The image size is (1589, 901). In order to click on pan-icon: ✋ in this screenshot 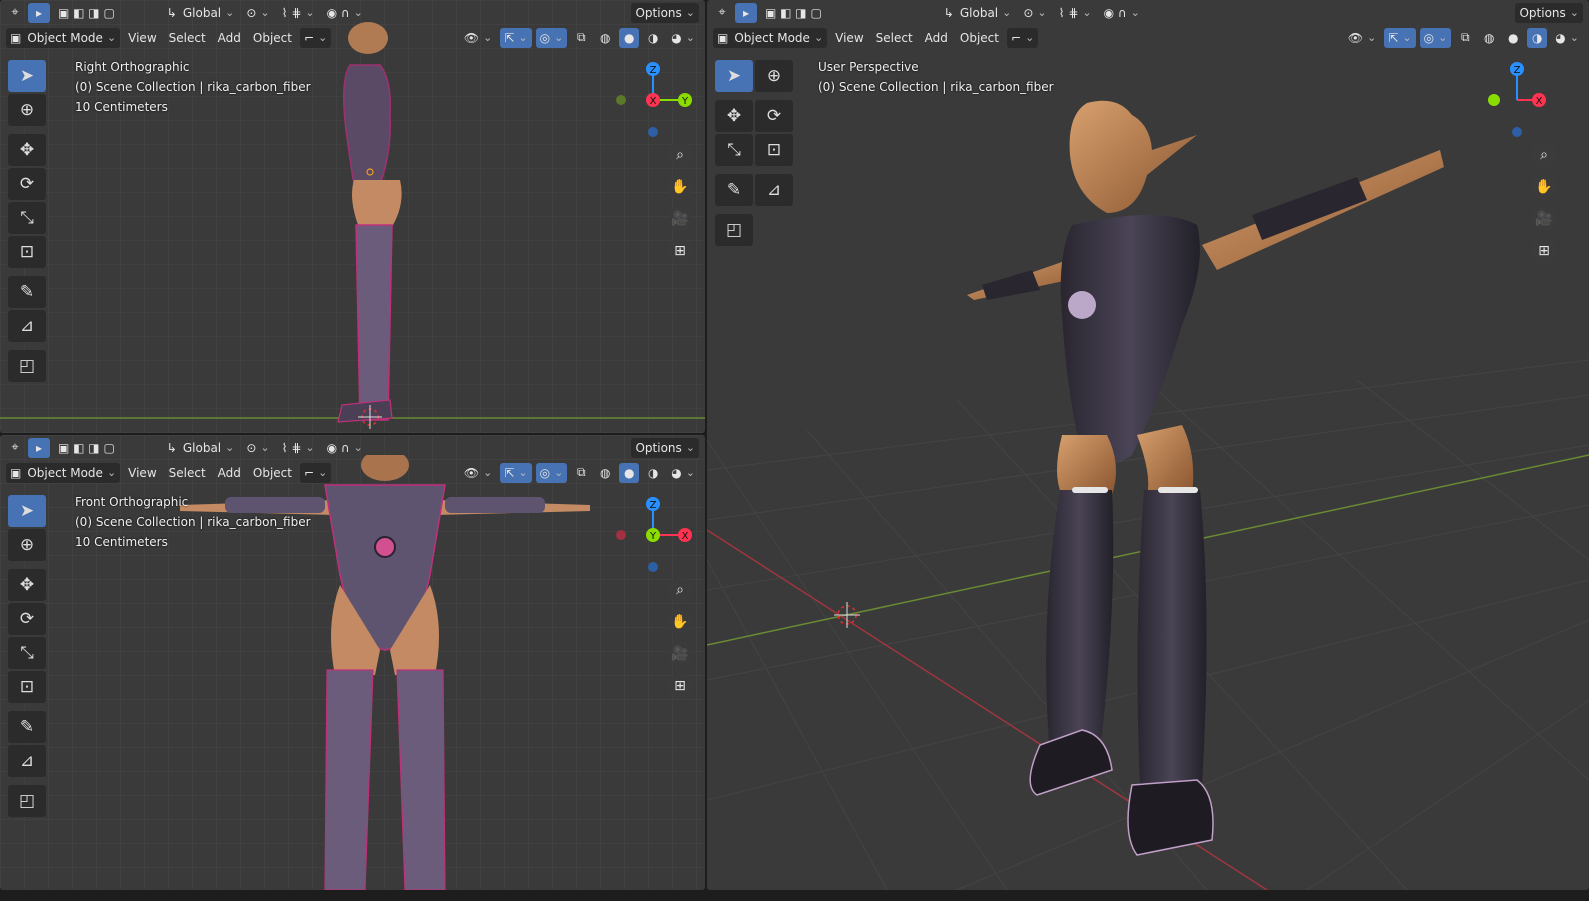, I will do `click(680, 622)`.